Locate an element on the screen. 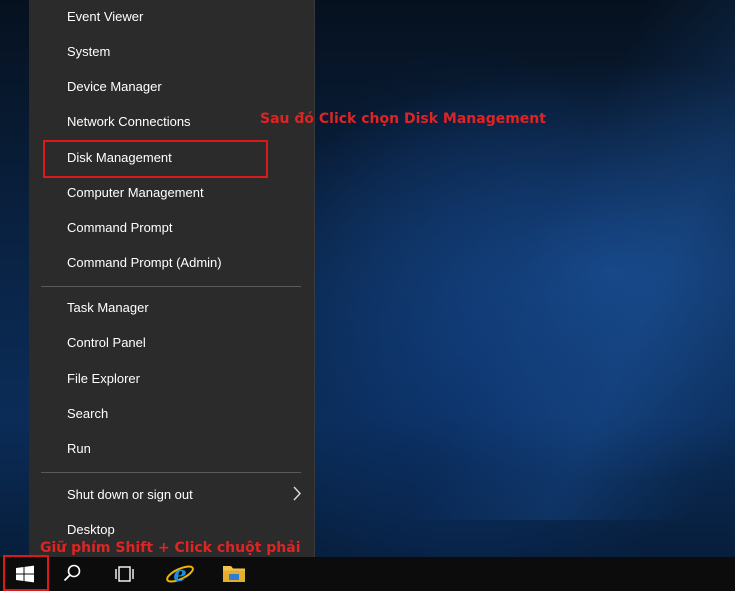  menu-item-file-explorer: File Explorer is located at coordinates (171, 378).